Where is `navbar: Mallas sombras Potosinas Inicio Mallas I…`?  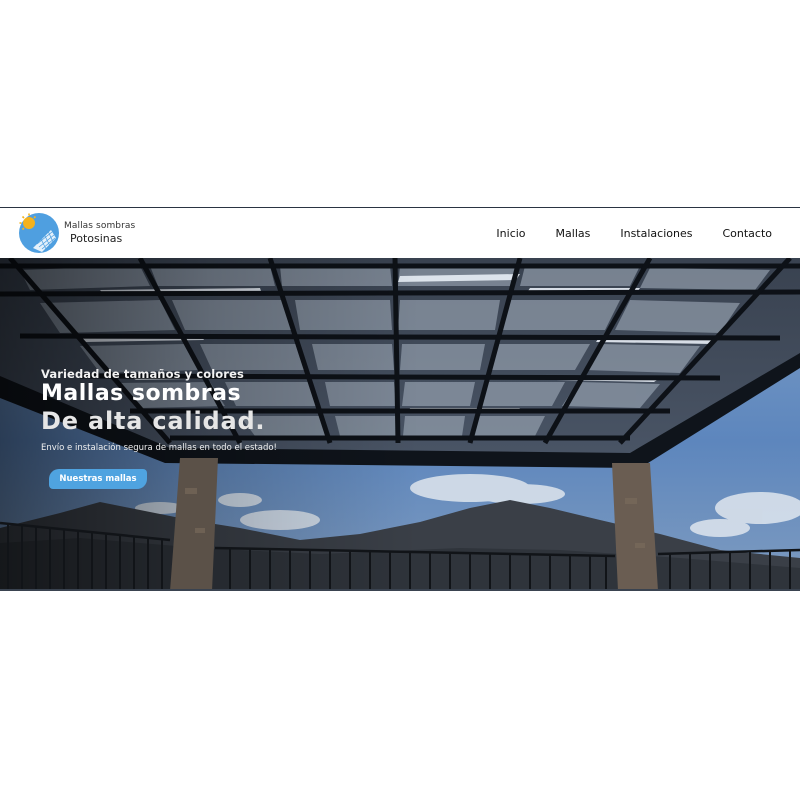 navbar: Mallas sombras Potosinas Inicio Mallas I… is located at coordinates (400, 233).